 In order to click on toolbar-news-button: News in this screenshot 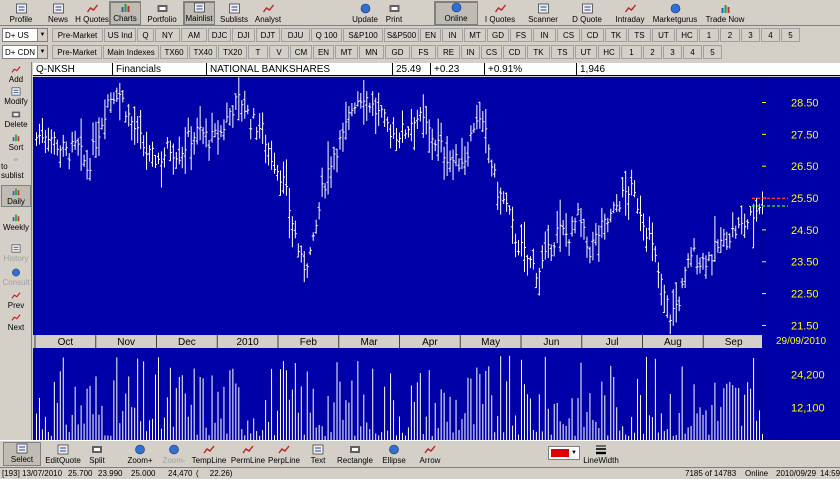, I will do `click(58, 13)`.